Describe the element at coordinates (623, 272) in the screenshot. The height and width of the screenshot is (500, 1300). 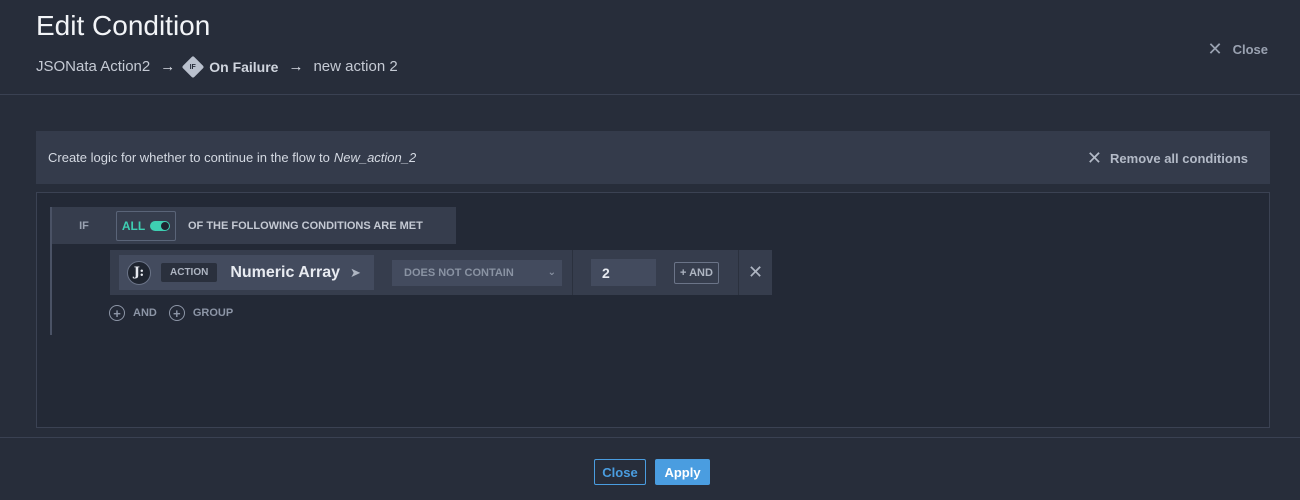
I see `value-input` at that location.